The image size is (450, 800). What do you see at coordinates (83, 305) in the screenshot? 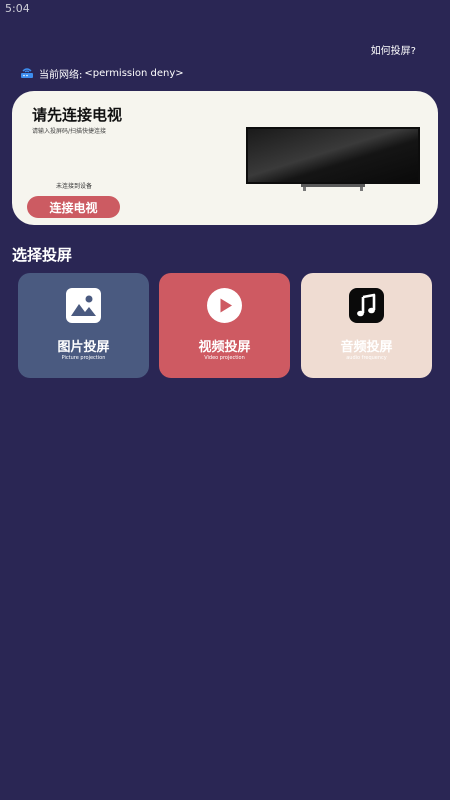
I see `image-icon` at bounding box center [83, 305].